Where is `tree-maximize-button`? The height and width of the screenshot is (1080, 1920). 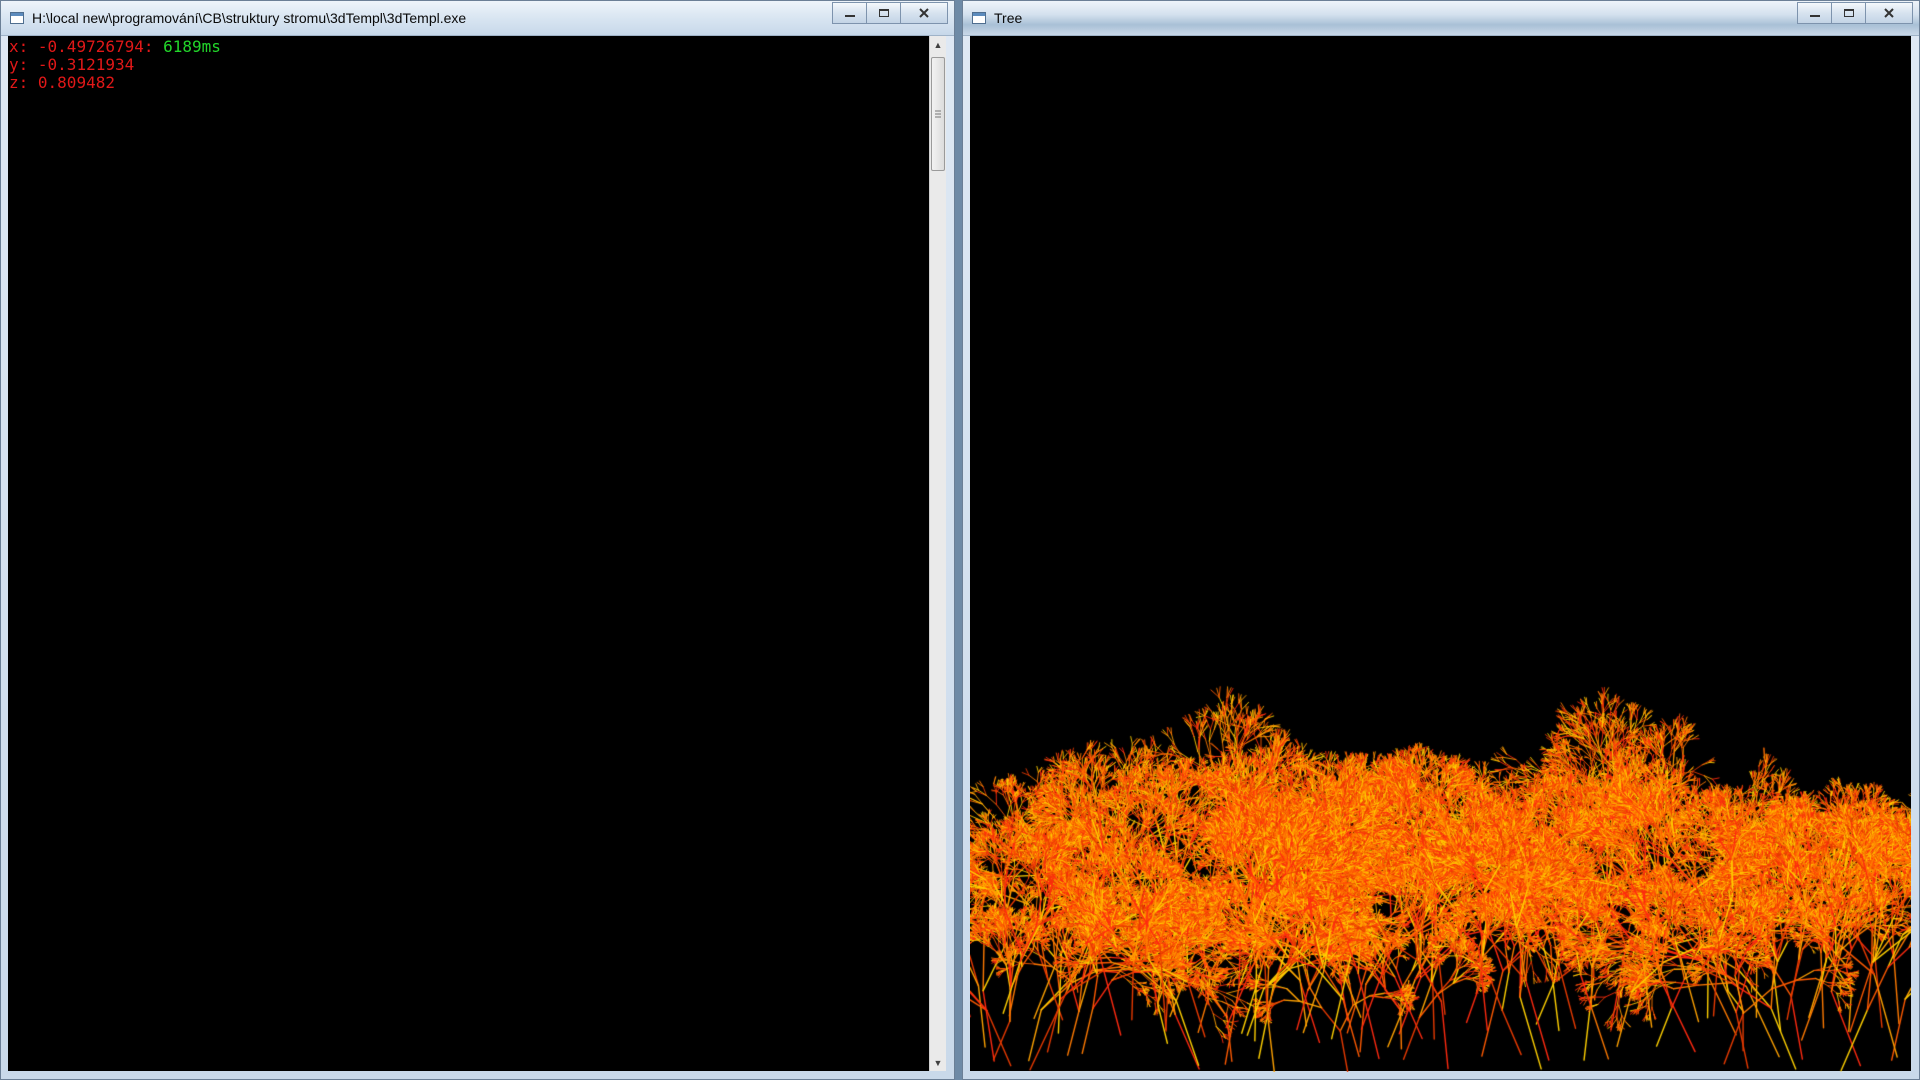 tree-maximize-button is located at coordinates (1848, 13).